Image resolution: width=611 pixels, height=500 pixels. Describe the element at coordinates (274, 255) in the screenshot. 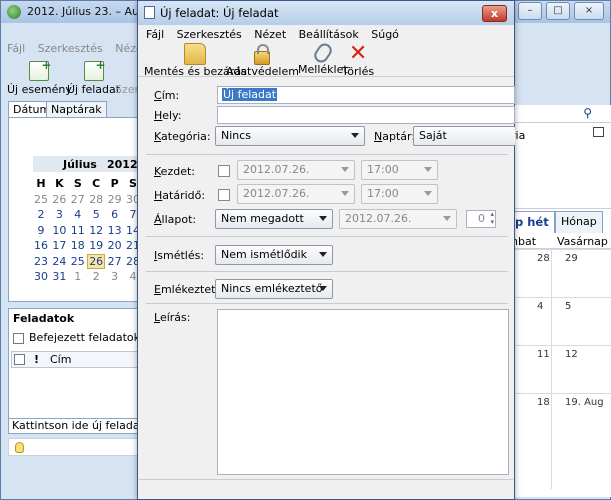

I see `repeat-select: Nem ismétlődik` at that location.